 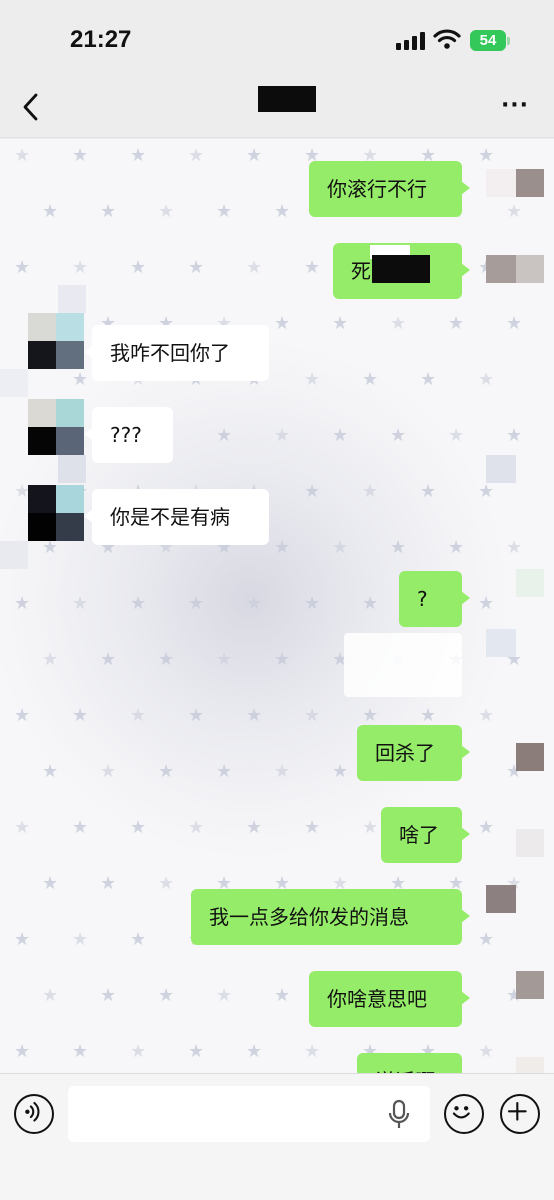 I want to click on message-bubble-outgoing: 回杀了, so click(x=413, y=753).